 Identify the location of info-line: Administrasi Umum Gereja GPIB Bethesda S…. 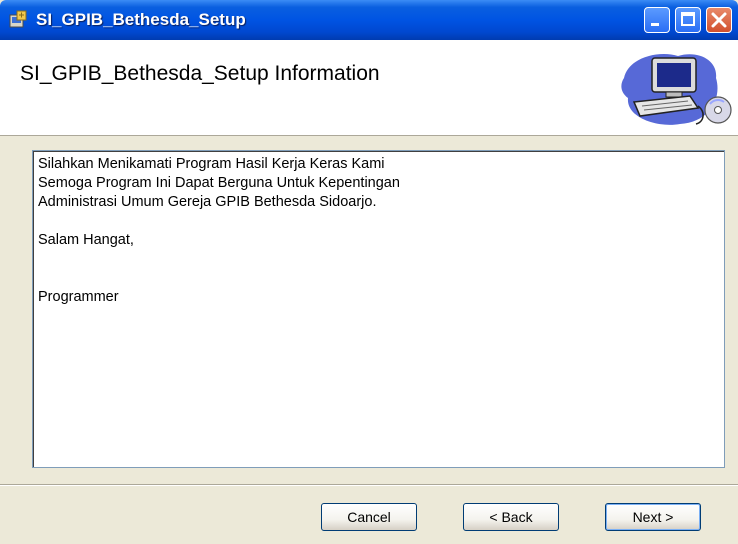
(207, 202).